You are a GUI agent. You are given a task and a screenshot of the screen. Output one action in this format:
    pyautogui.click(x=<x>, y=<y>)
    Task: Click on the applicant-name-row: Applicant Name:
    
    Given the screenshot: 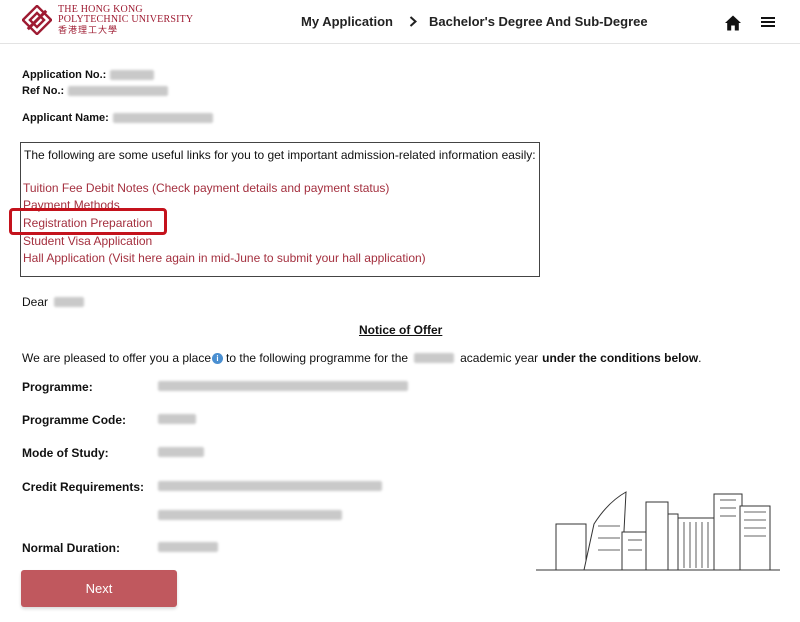 What is the action you would take?
    pyautogui.click(x=117, y=118)
    